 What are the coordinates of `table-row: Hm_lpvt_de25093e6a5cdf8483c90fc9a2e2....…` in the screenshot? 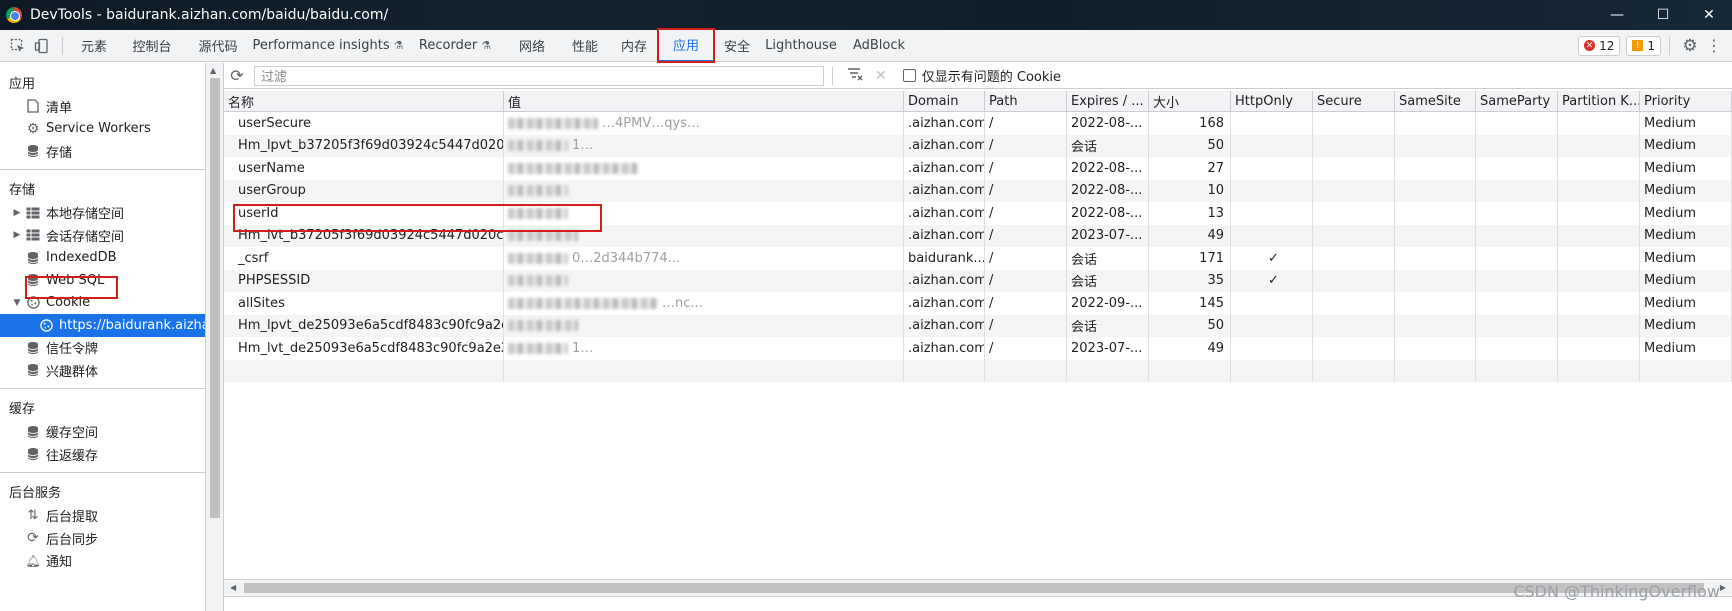 It's located at (978, 325).